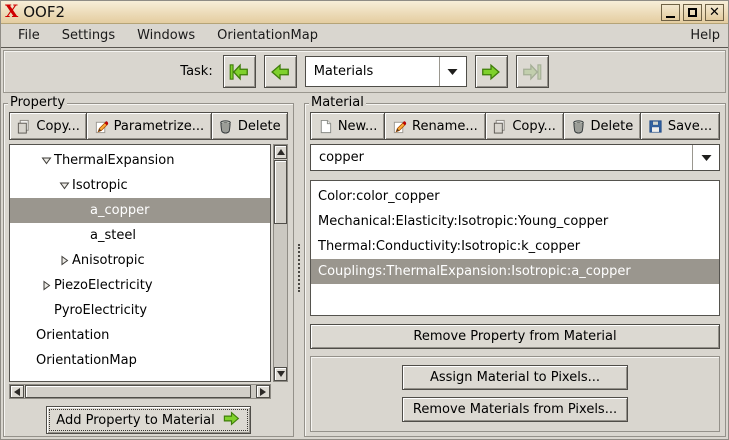  I want to click on new-icon, so click(325, 126).